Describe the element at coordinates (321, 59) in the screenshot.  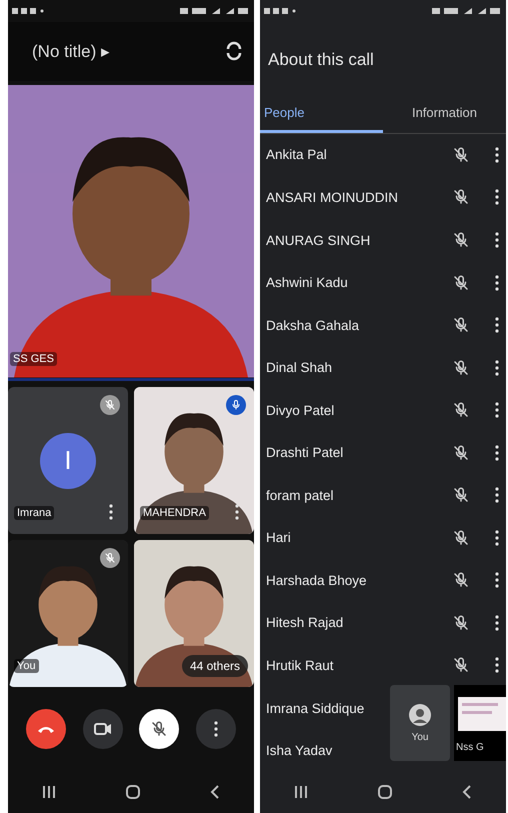
I see `page-title: About this call` at that location.